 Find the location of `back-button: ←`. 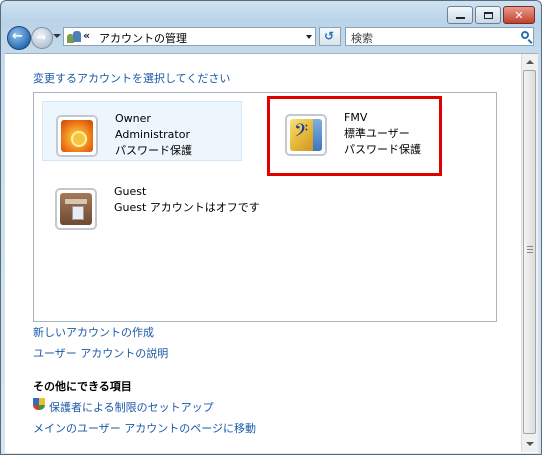

back-button: ← is located at coordinates (19, 38).